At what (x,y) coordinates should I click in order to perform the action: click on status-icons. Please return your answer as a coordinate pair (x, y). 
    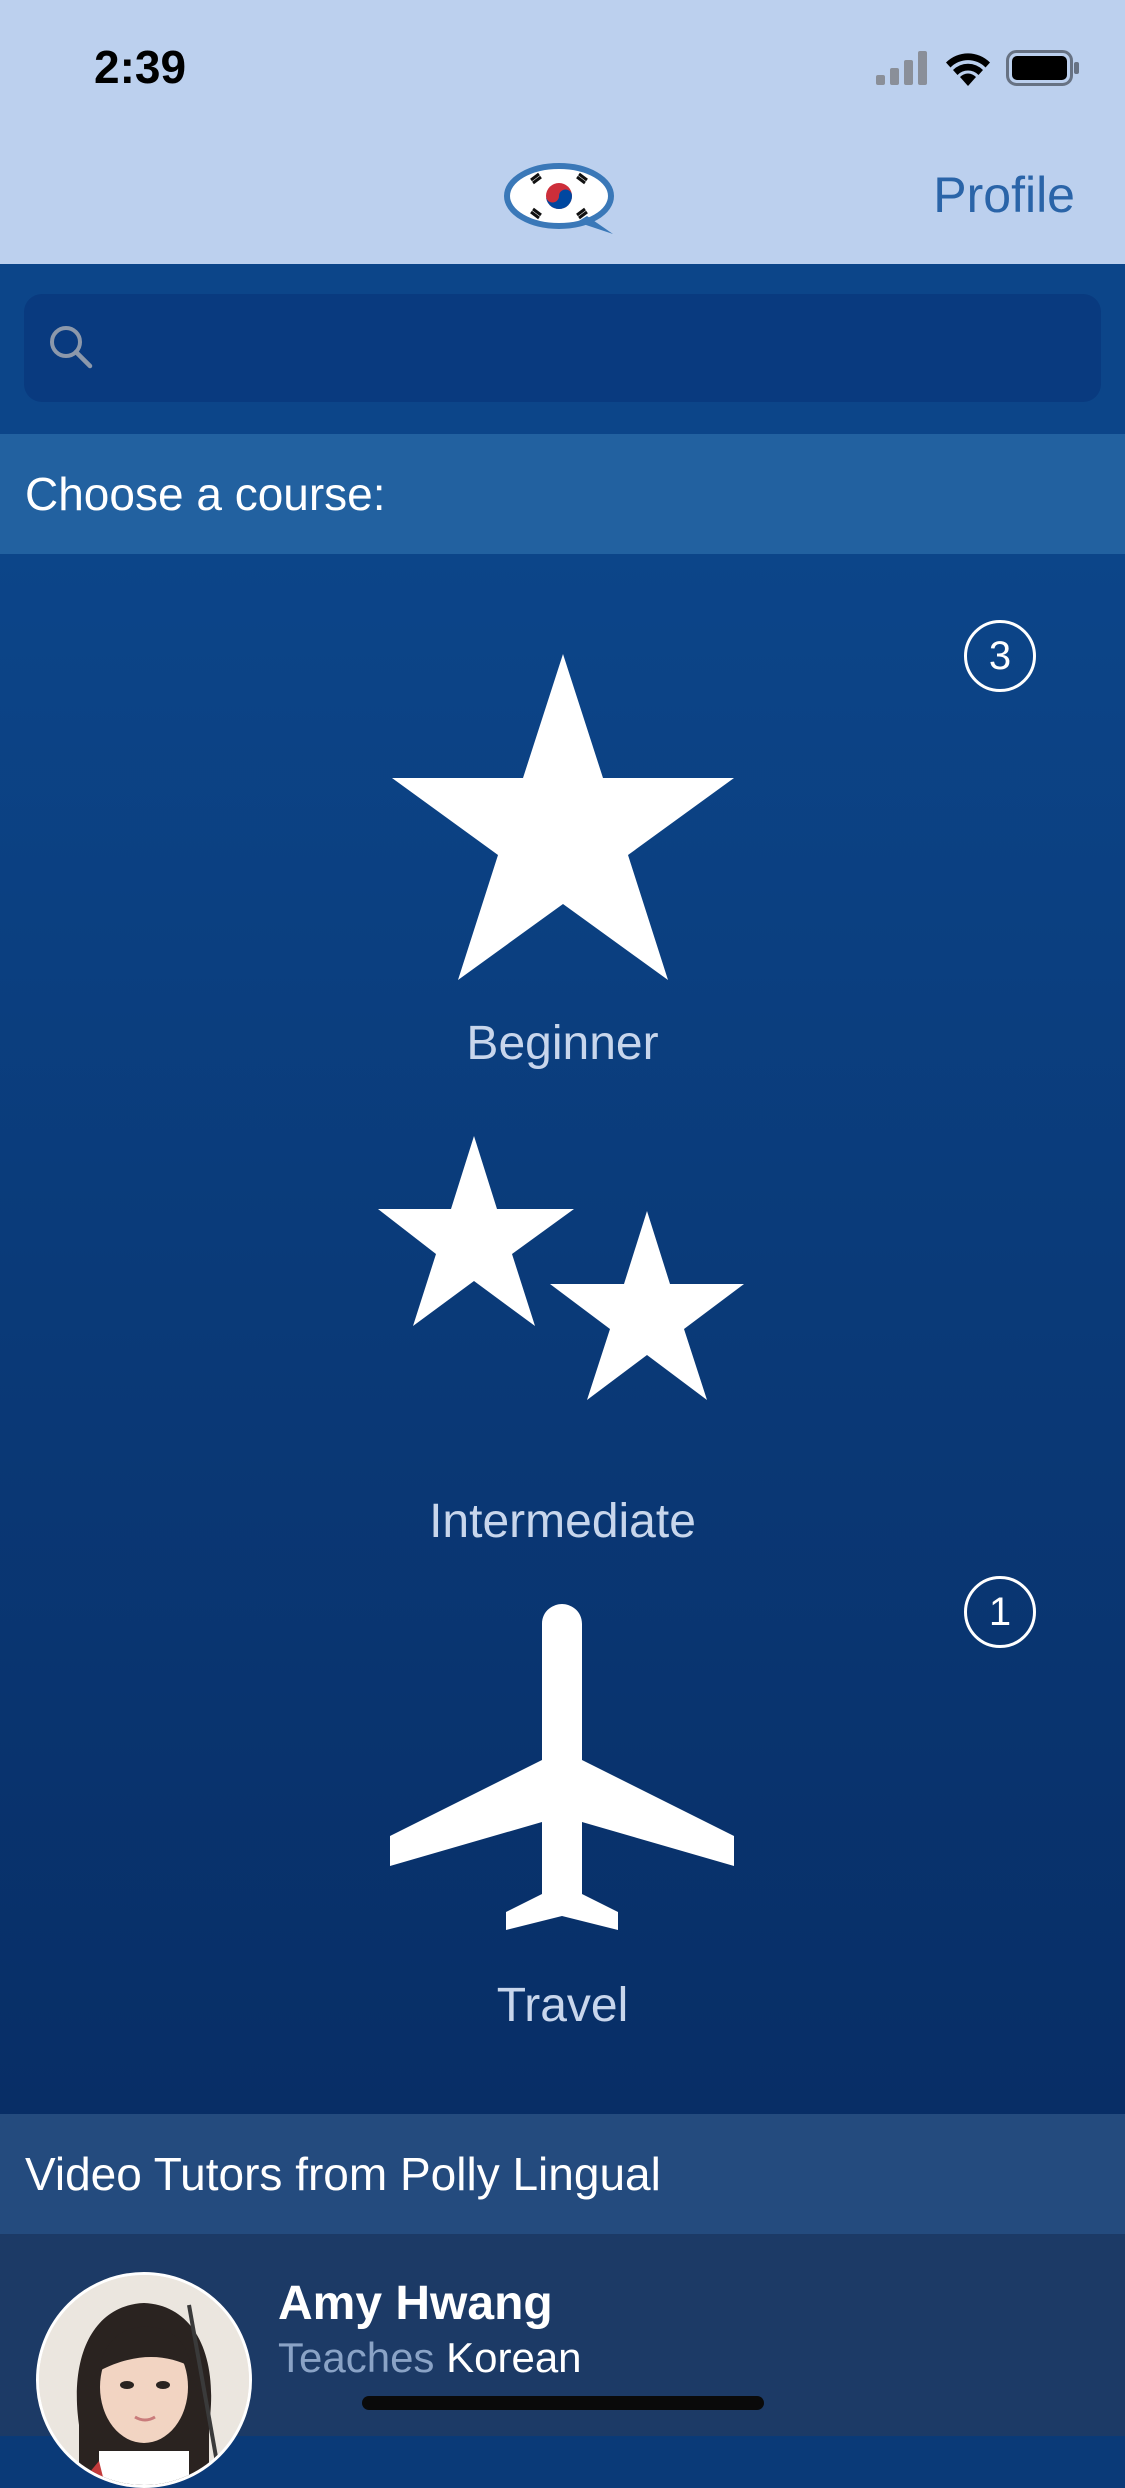
    Looking at the image, I should click on (978, 68).